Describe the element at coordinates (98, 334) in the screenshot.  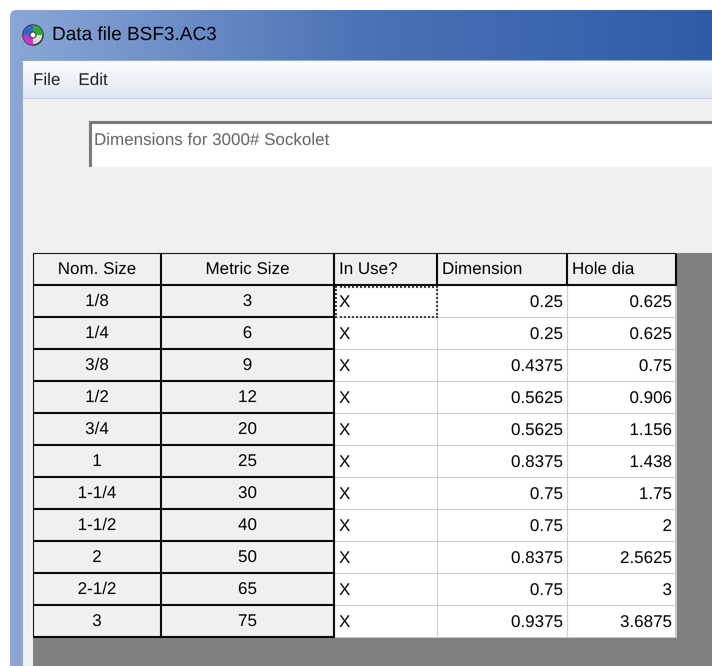
I see `row-header: 1/4` at that location.